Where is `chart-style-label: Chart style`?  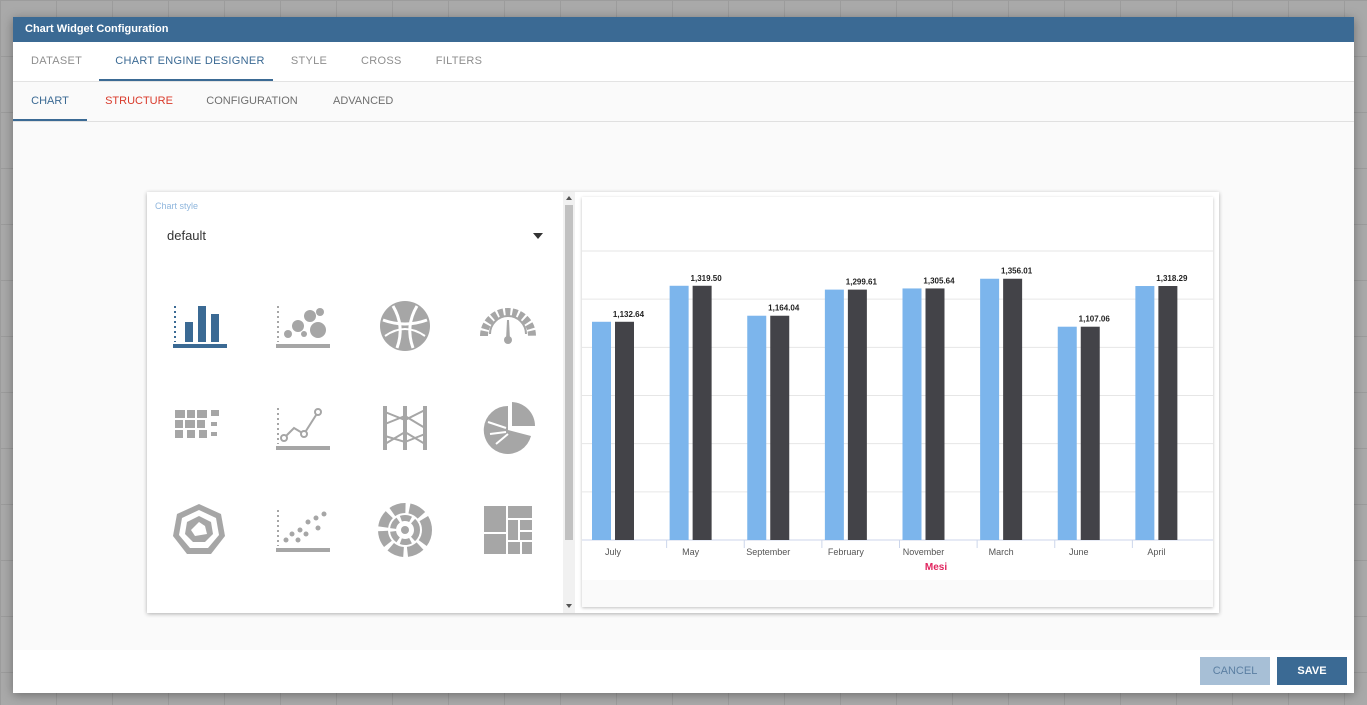
chart-style-label: Chart style is located at coordinates (177, 206).